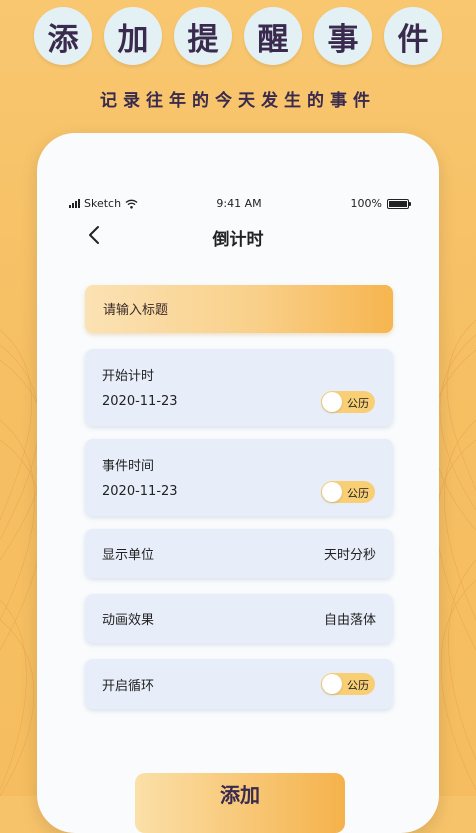 The height and width of the screenshot is (833, 476). What do you see at coordinates (349, 555) in the screenshot?
I see `display-unit-value: 天时分秒` at bounding box center [349, 555].